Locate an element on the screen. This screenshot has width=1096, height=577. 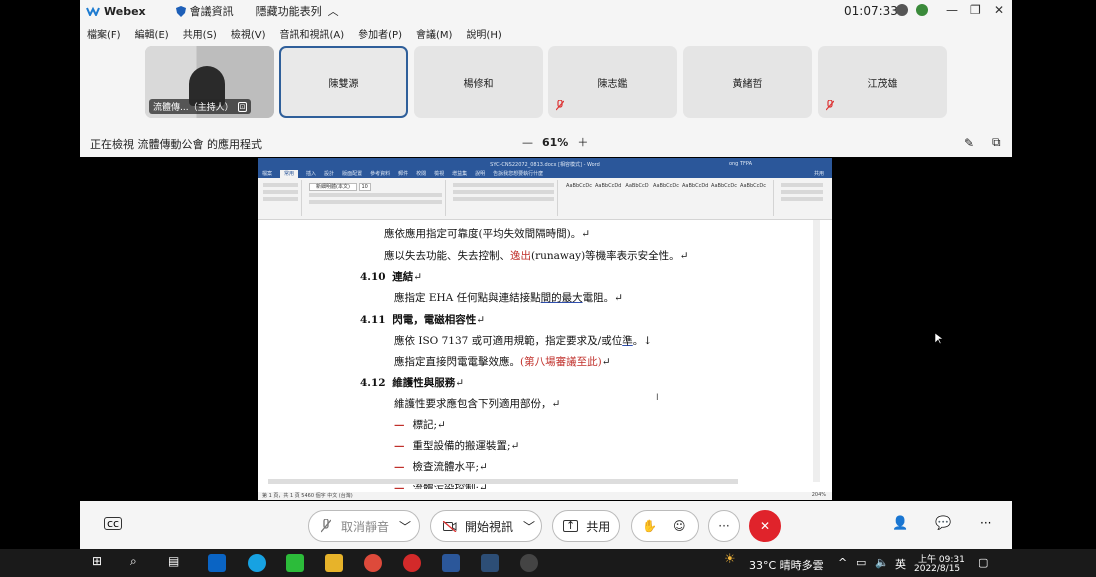
word-share: 共用 is located at coordinates (819, 174).